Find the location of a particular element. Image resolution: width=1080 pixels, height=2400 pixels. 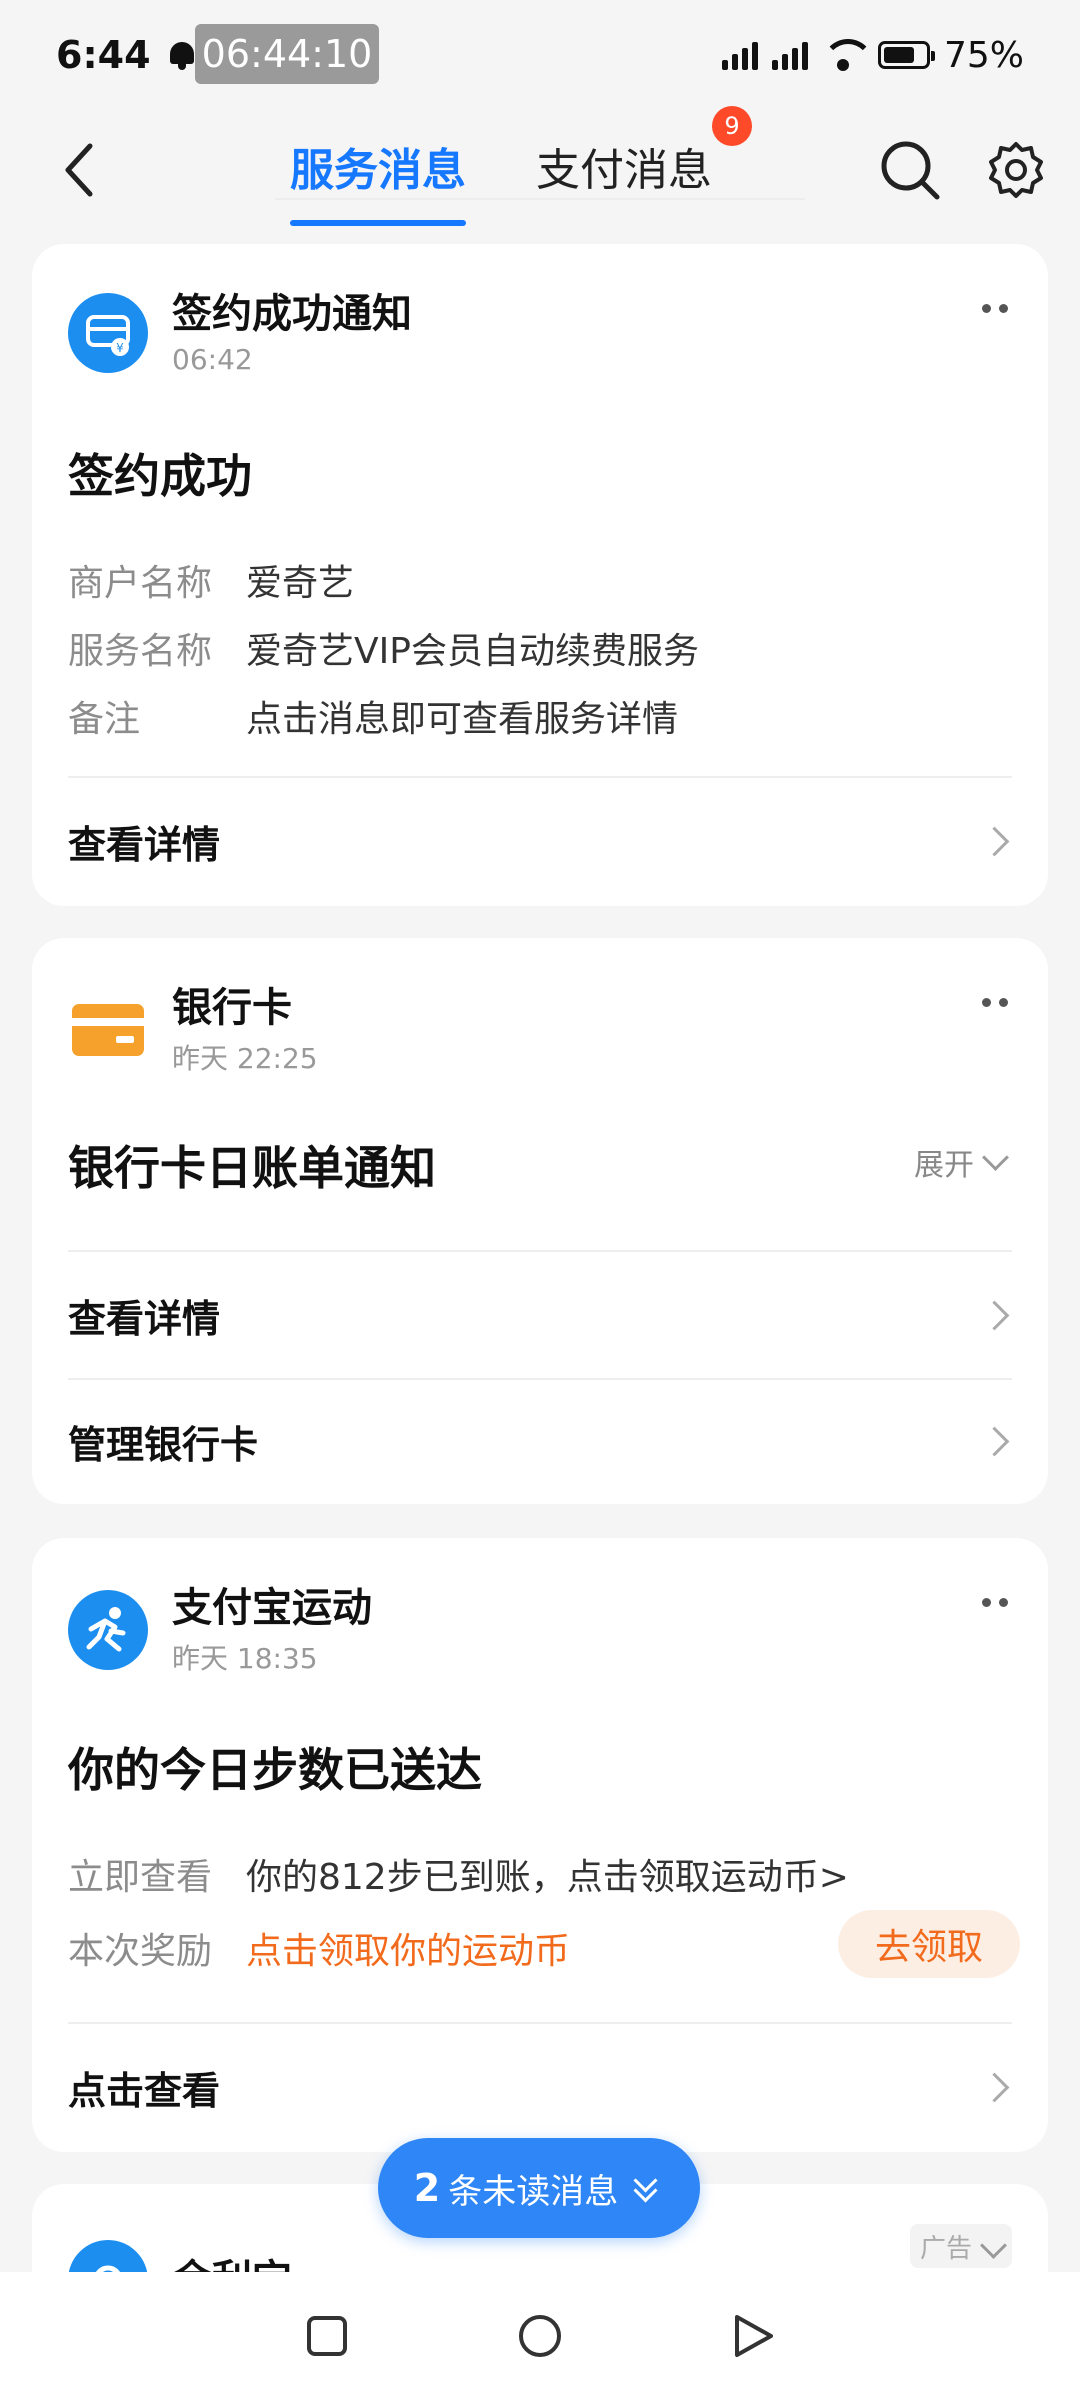

card-source: 签约成功通知 is located at coordinates (292, 314).